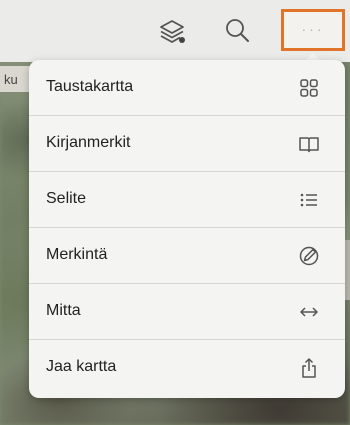 Image resolution: width=350 pixels, height=425 pixels. I want to click on menu-item-label: Jaa kartta, so click(81, 366).